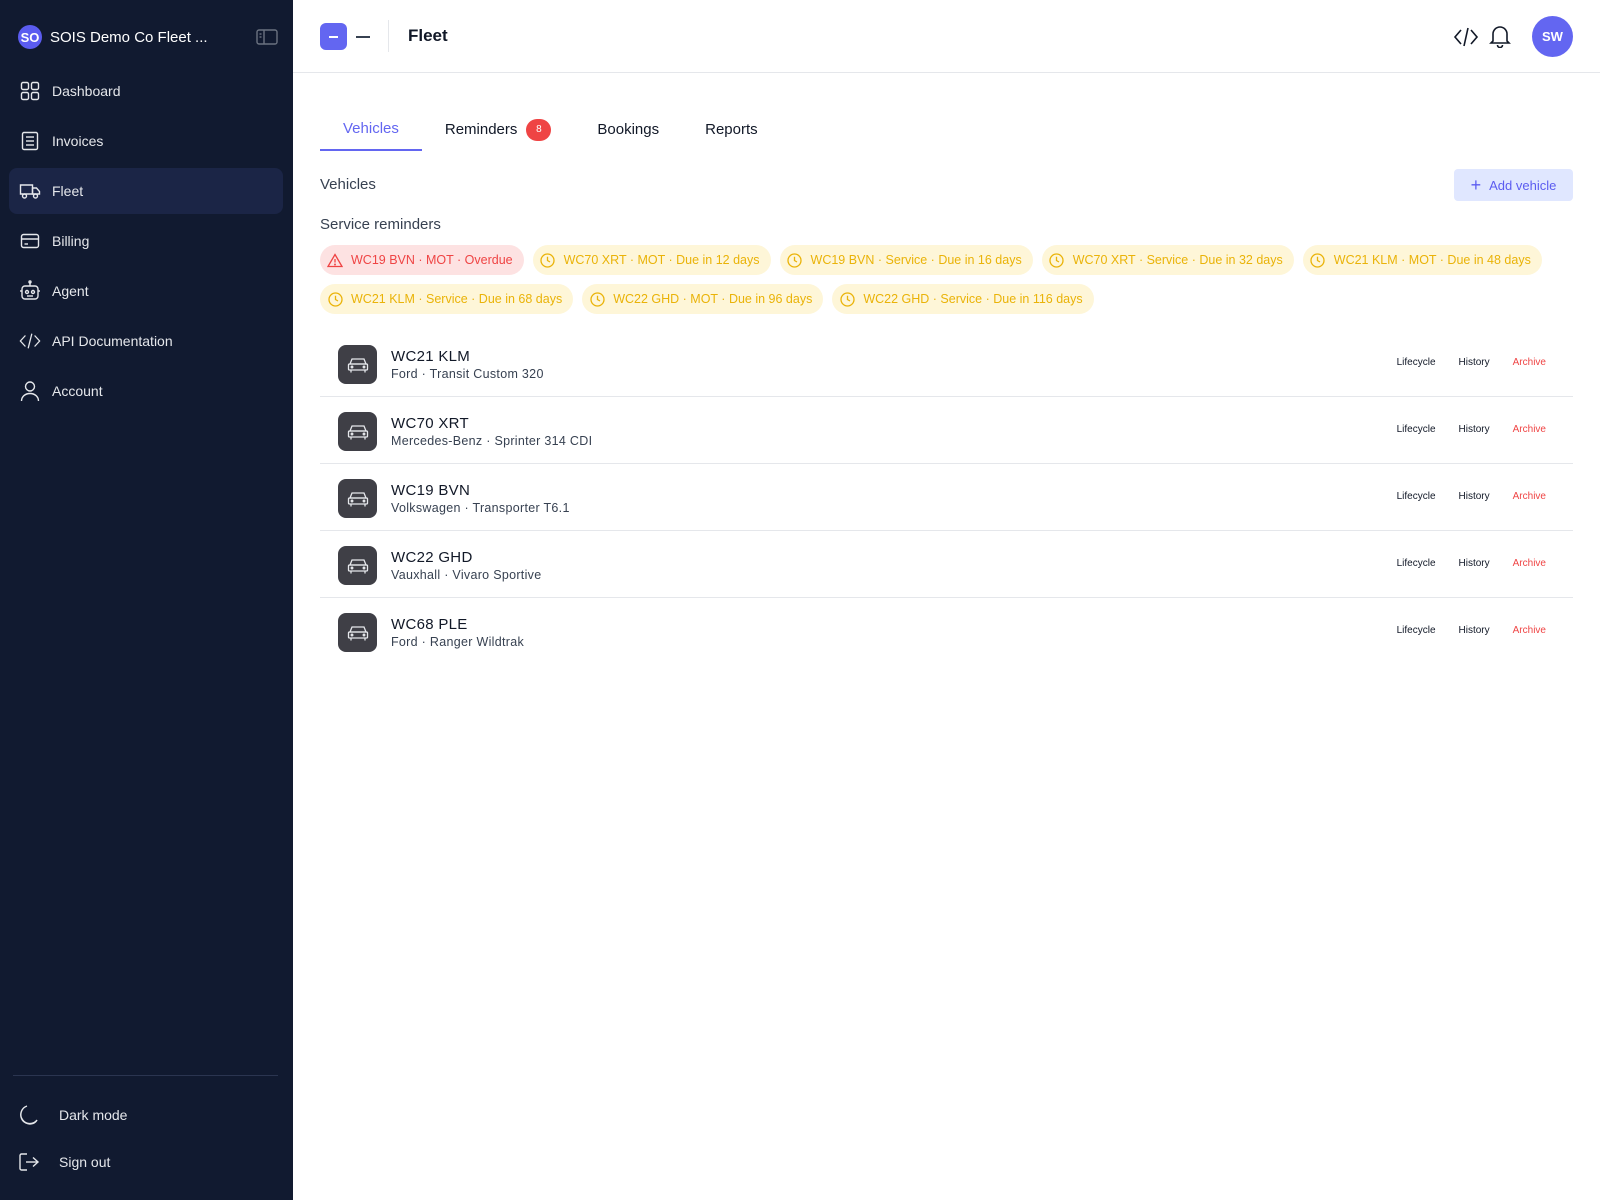  What do you see at coordinates (68, 191) in the screenshot?
I see `sidebar-item-label: Fleet` at bounding box center [68, 191].